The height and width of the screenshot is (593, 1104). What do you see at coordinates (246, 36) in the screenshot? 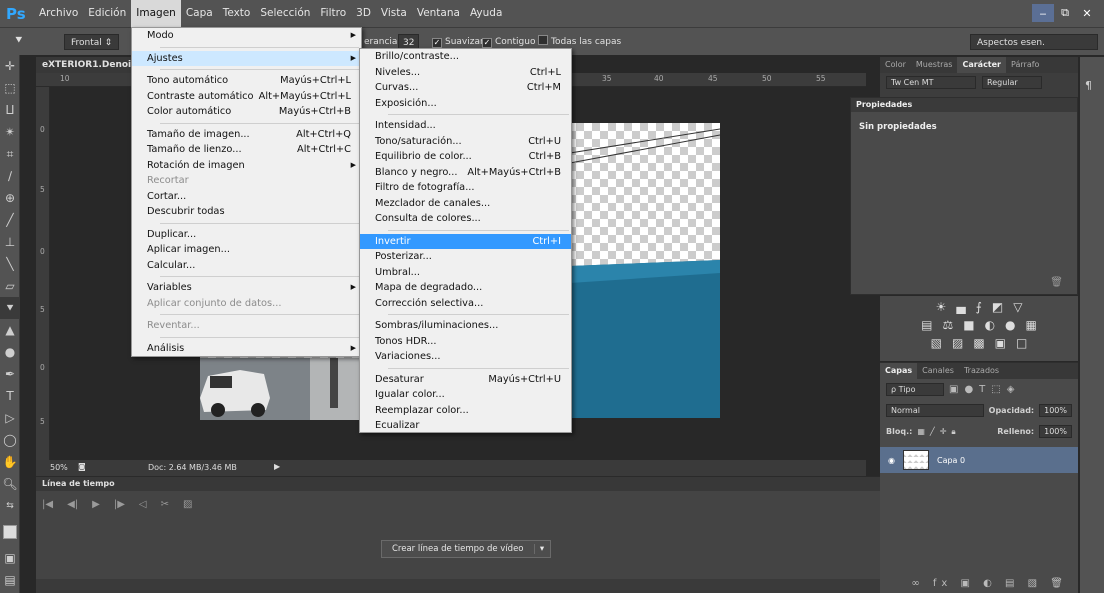
I see `menu-item-modo: Modo ▶` at bounding box center [246, 36].